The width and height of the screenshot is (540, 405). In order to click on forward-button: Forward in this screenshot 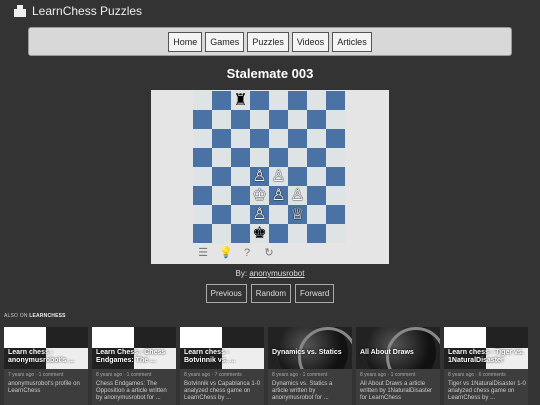, I will do `click(315, 293)`.